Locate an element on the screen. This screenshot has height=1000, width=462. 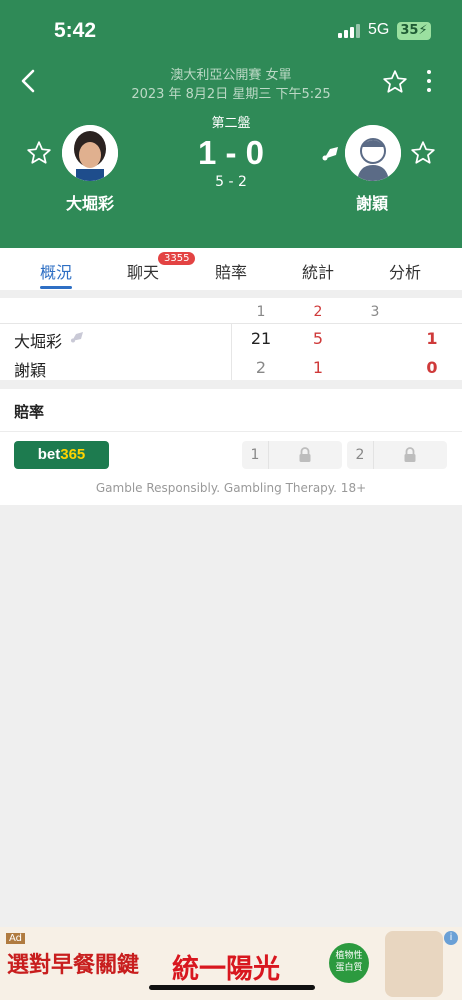
serving-shuttlecock-icon is located at coordinates (330, 154).